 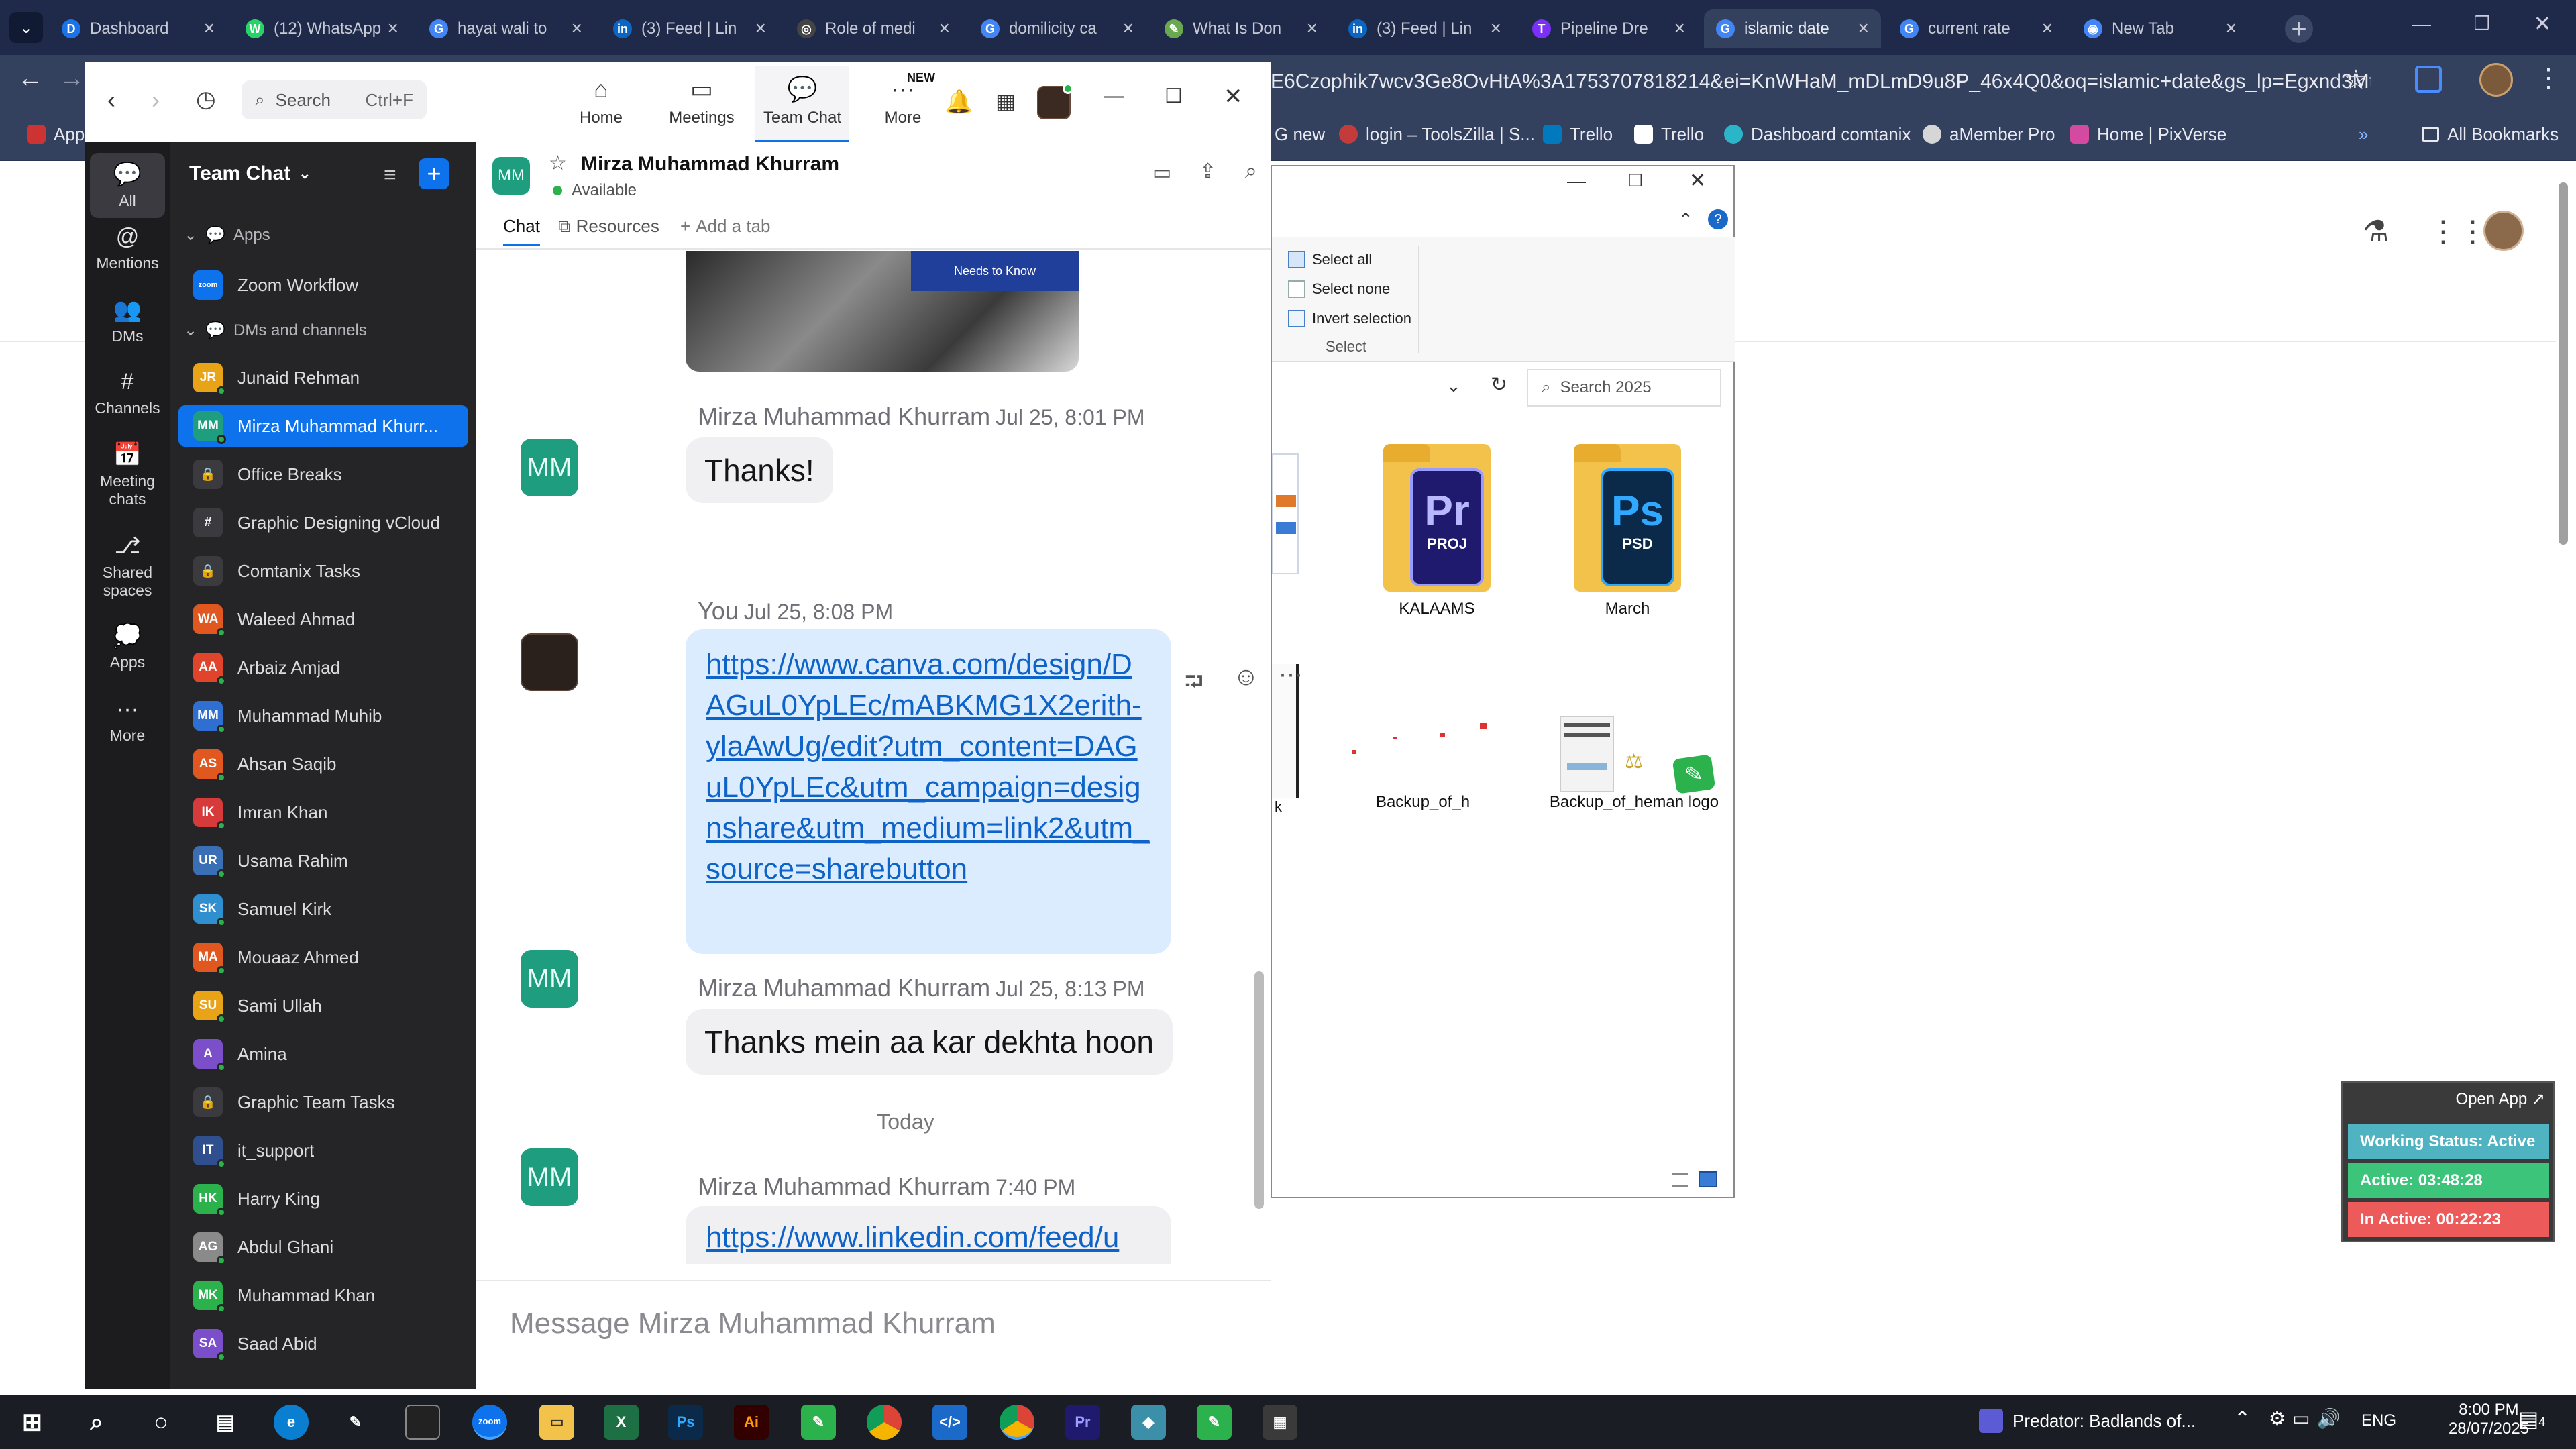 I want to click on sidebar-item-contact: MK Muhammad Khan, so click(x=323, y=1295).